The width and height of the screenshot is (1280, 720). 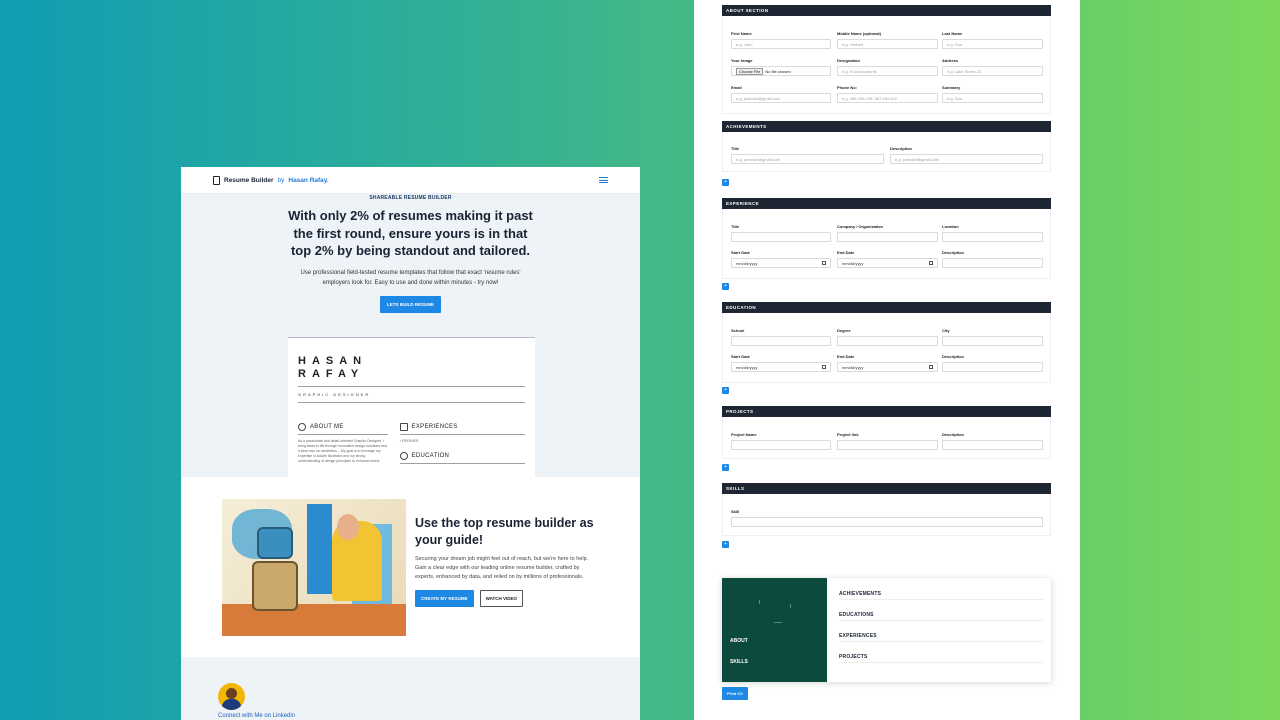 What do you see at coordinates (887, 44) in the screenshot?
I see `middle-name-input: e.g. Herbert` at bounding box center [887, 44].